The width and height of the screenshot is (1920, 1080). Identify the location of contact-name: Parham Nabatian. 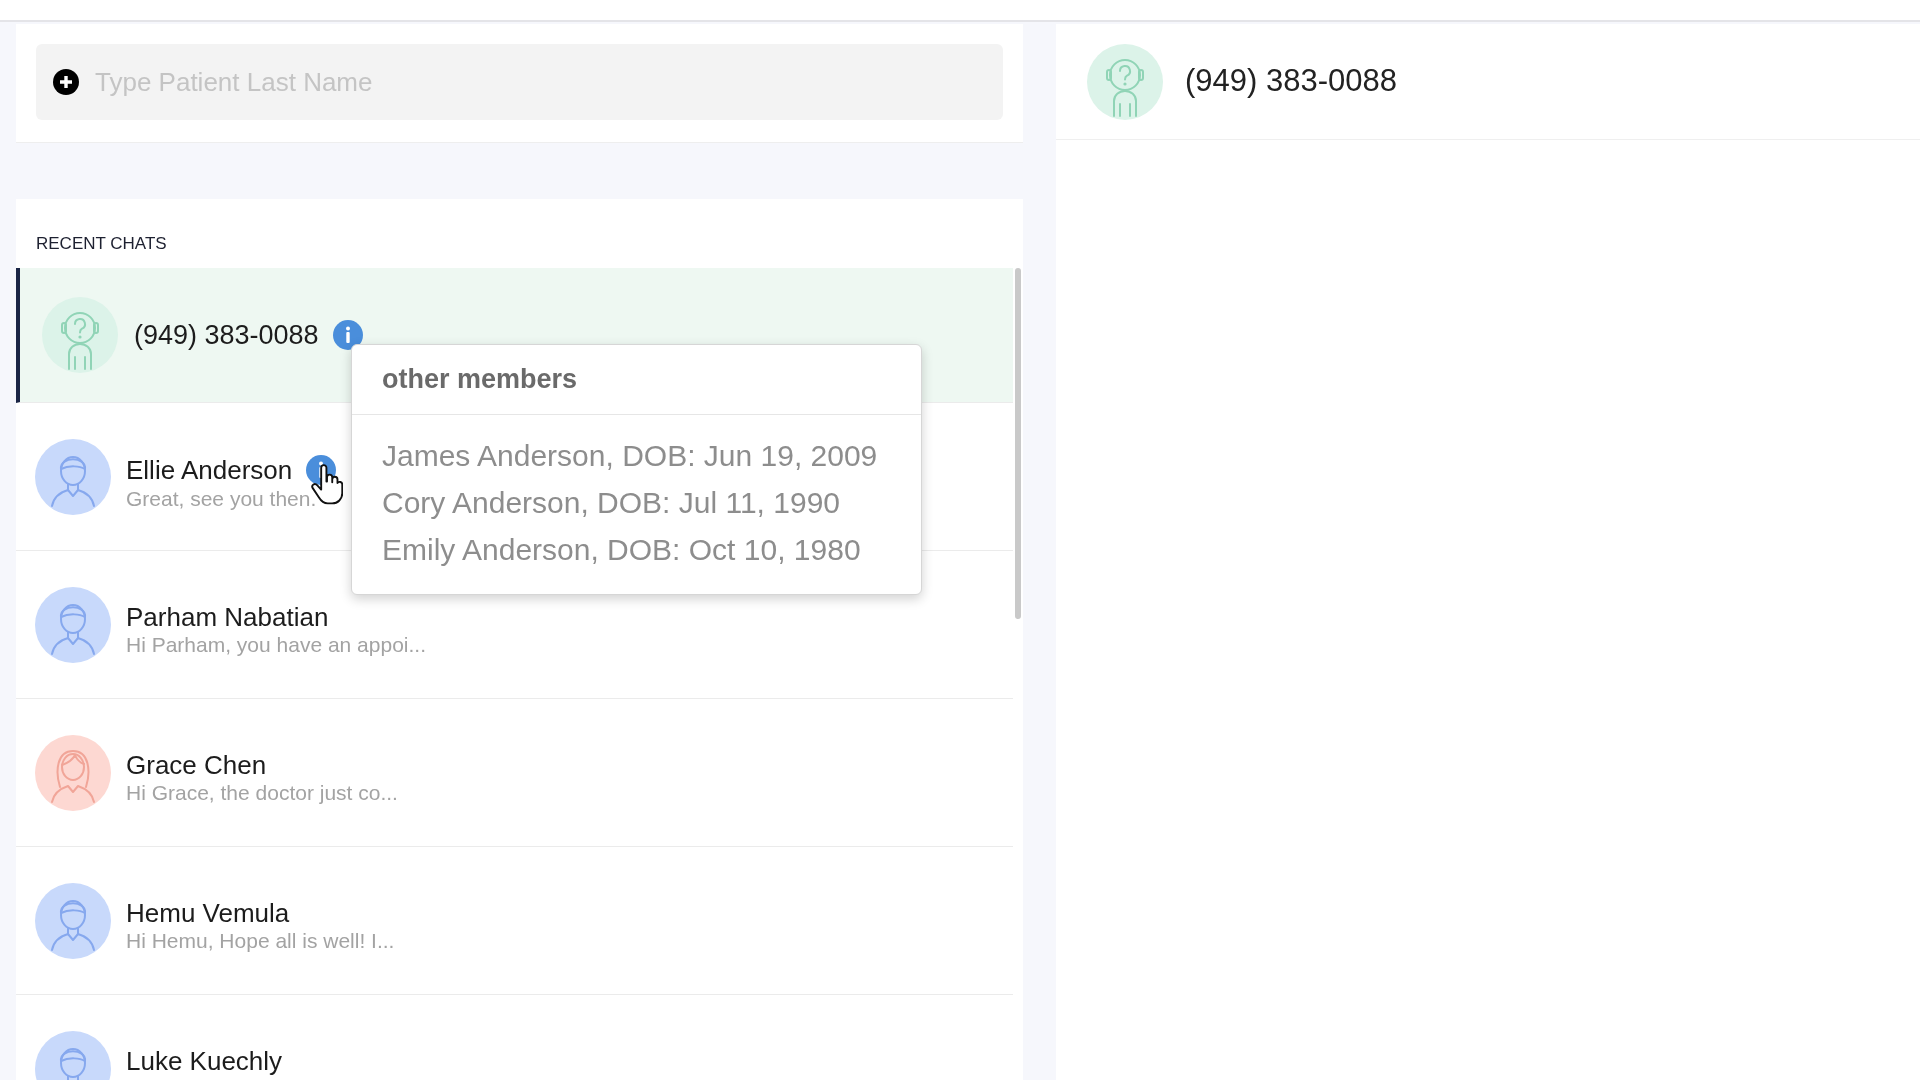
(227, 617).